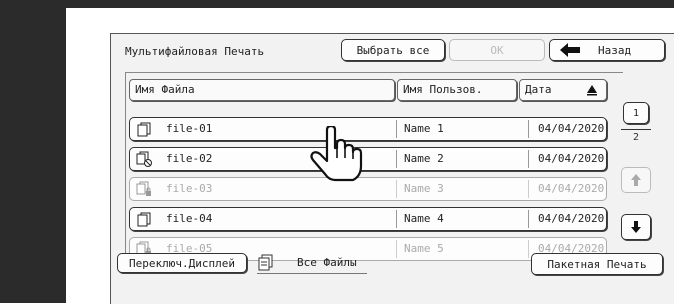 The height and width of the screenshot is (304, 674). I want to click on batch-print-label: Пакетная Печать, so click(597, 264).